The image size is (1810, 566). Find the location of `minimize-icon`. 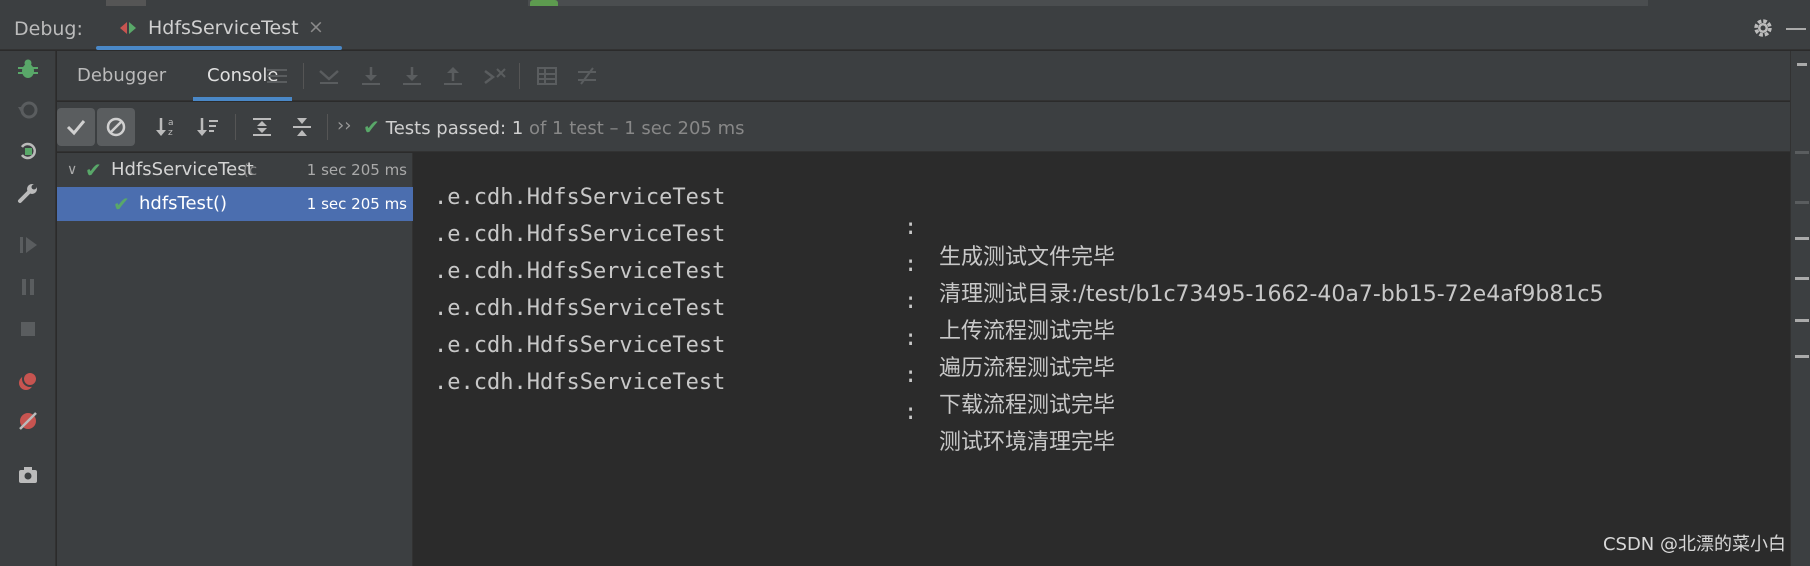

minimize-icon is located at coordinates (1796, 29).